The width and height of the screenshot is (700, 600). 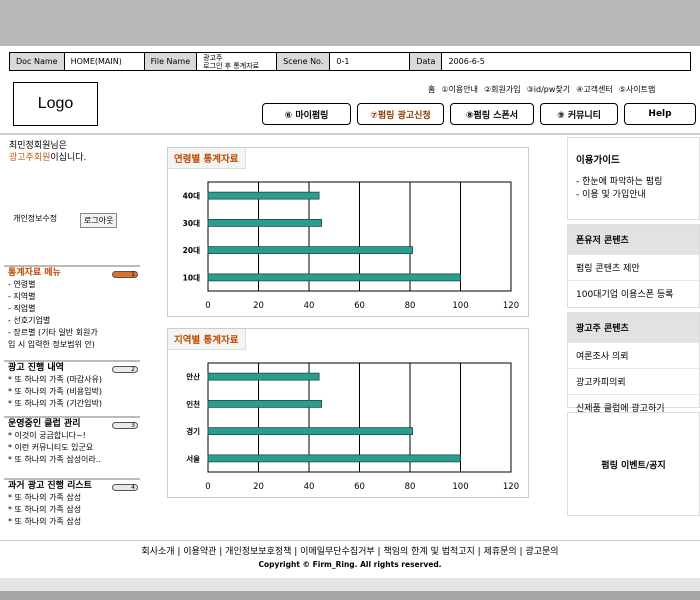 I want to click on event-notice-section: 펌링 이벤트/공지, so click(x=633, y=464).